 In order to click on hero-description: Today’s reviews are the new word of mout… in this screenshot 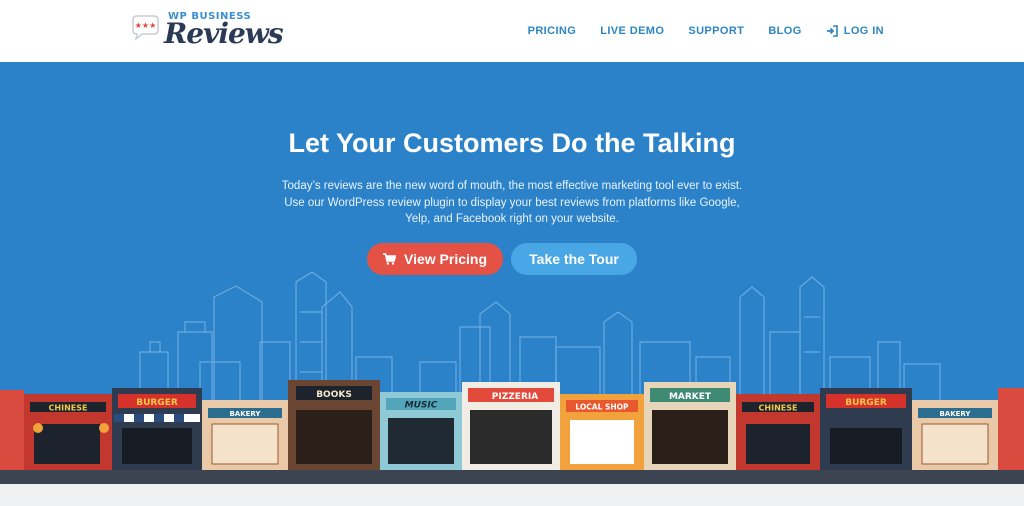, I will do `click(512, 202)`.